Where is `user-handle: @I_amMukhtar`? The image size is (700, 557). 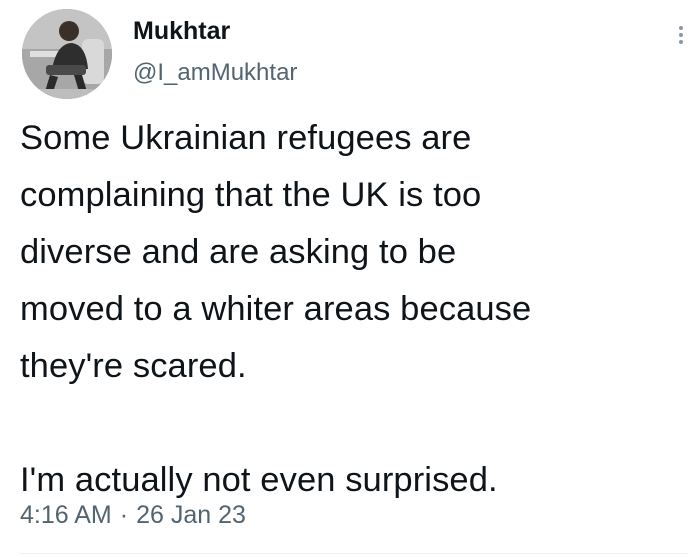 user-handle: @I_amMukhtar is located at coordinates (215, 73).